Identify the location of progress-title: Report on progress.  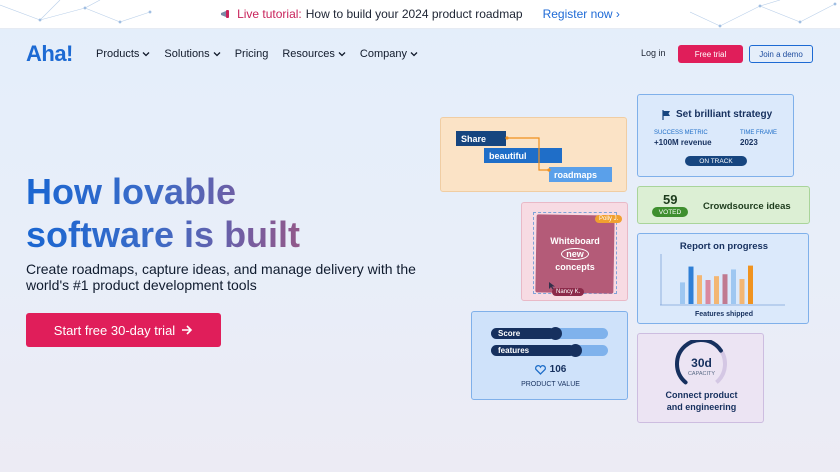
(724, 246).